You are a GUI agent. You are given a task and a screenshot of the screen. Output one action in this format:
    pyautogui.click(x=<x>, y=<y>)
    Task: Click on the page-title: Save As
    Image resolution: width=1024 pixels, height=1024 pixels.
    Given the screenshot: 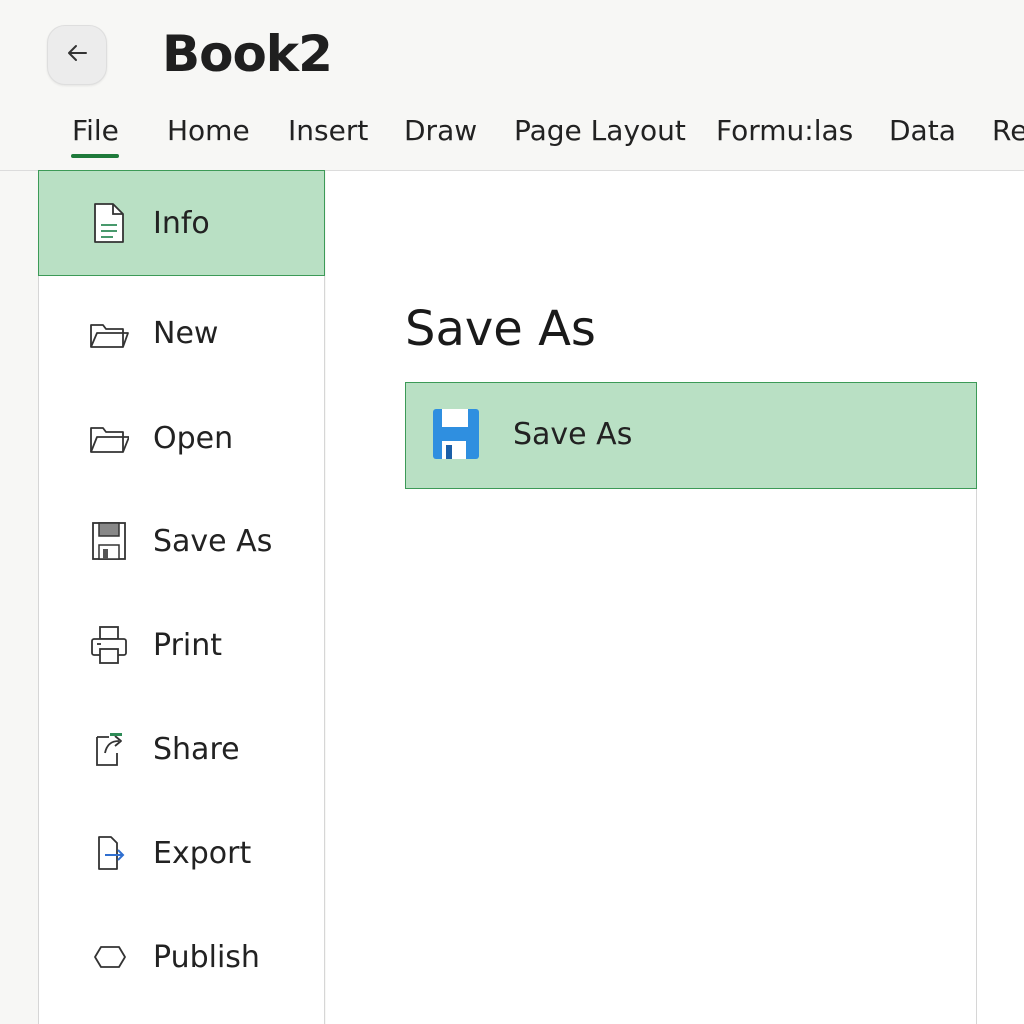 What is the action you would take?
    pyautogui.click(x=500, y=329)
    